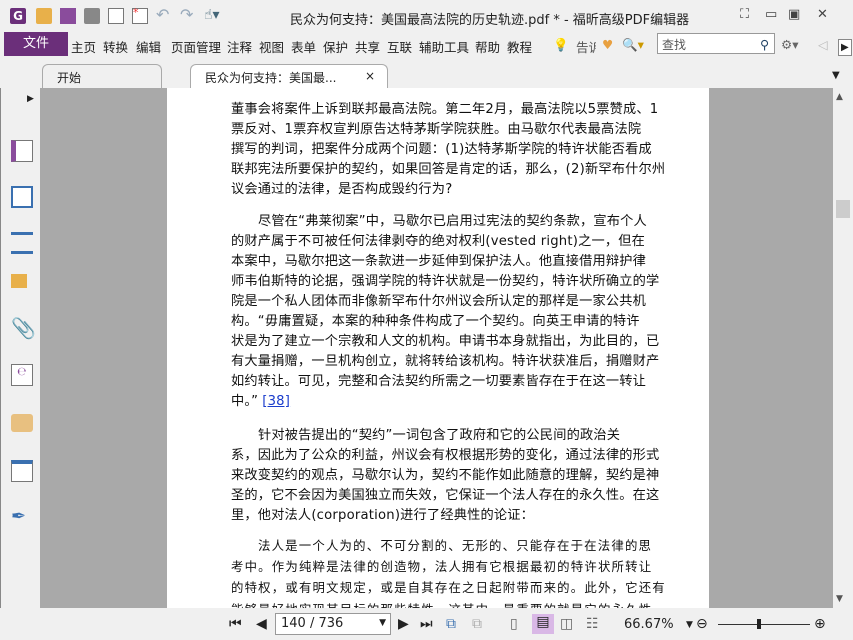 Image resolution: width=853 pixels, height=640 pixels. Describe the element at coordinates (566, 624) in the screenshot. I see `facing-icon: ◫` at that location.